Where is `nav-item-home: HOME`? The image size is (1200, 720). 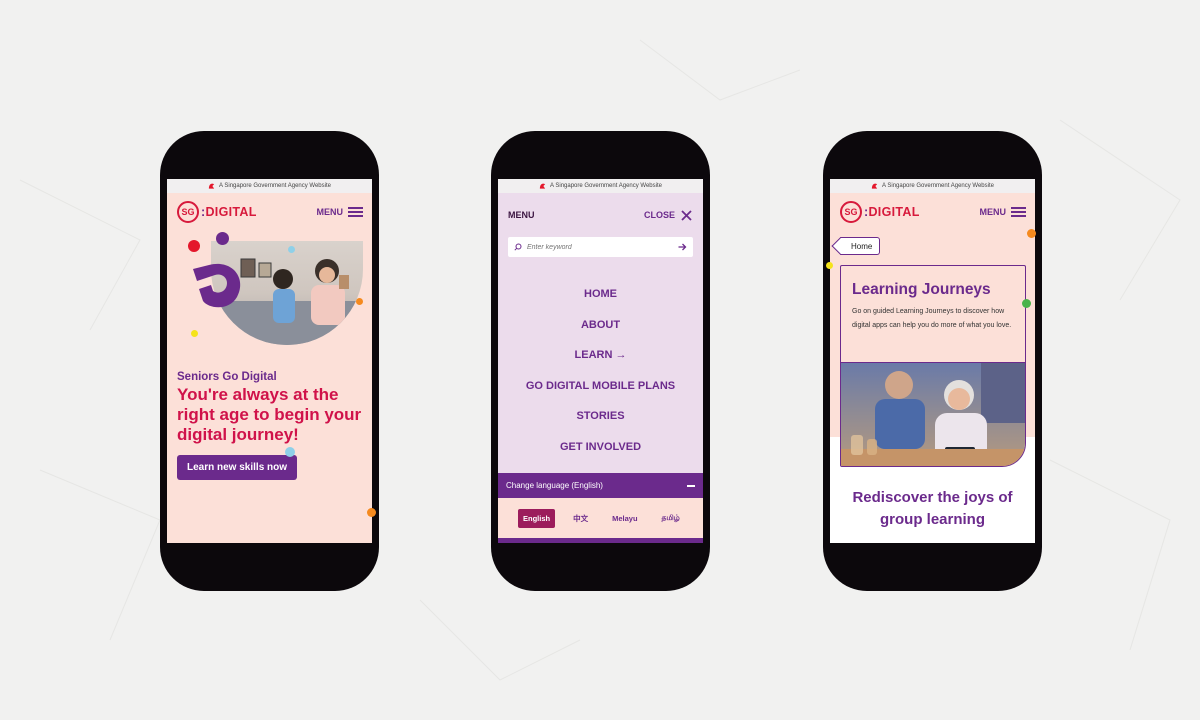
nav-item-home: HOME is located at coordinates (600, 294).